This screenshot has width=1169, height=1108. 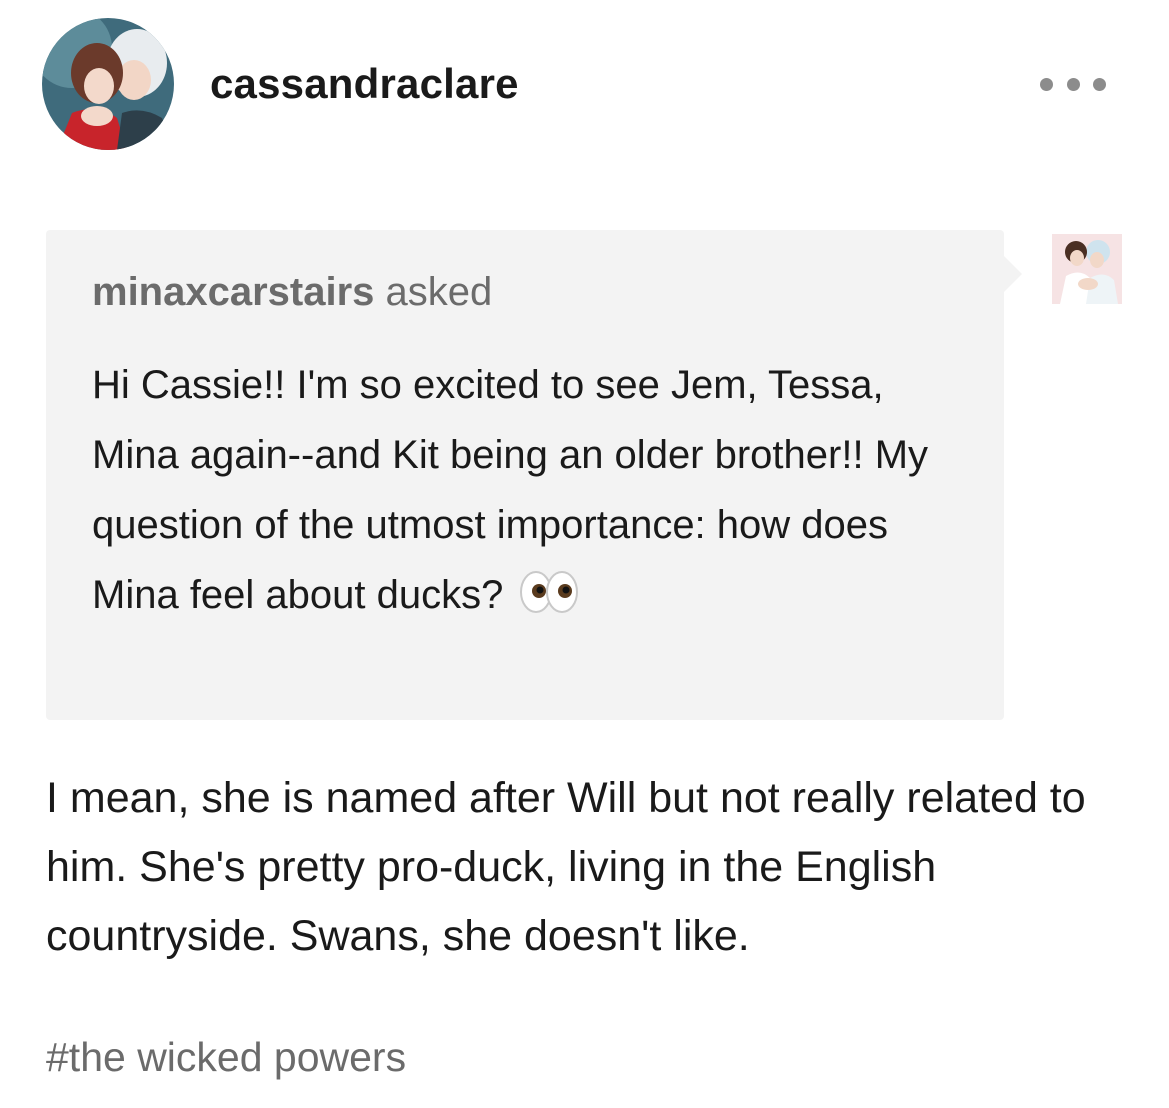 What do you see at coordinates (549, 601) in the screenshot?
I see `eyes-emoji-icon` at bounding box center [549, 601].